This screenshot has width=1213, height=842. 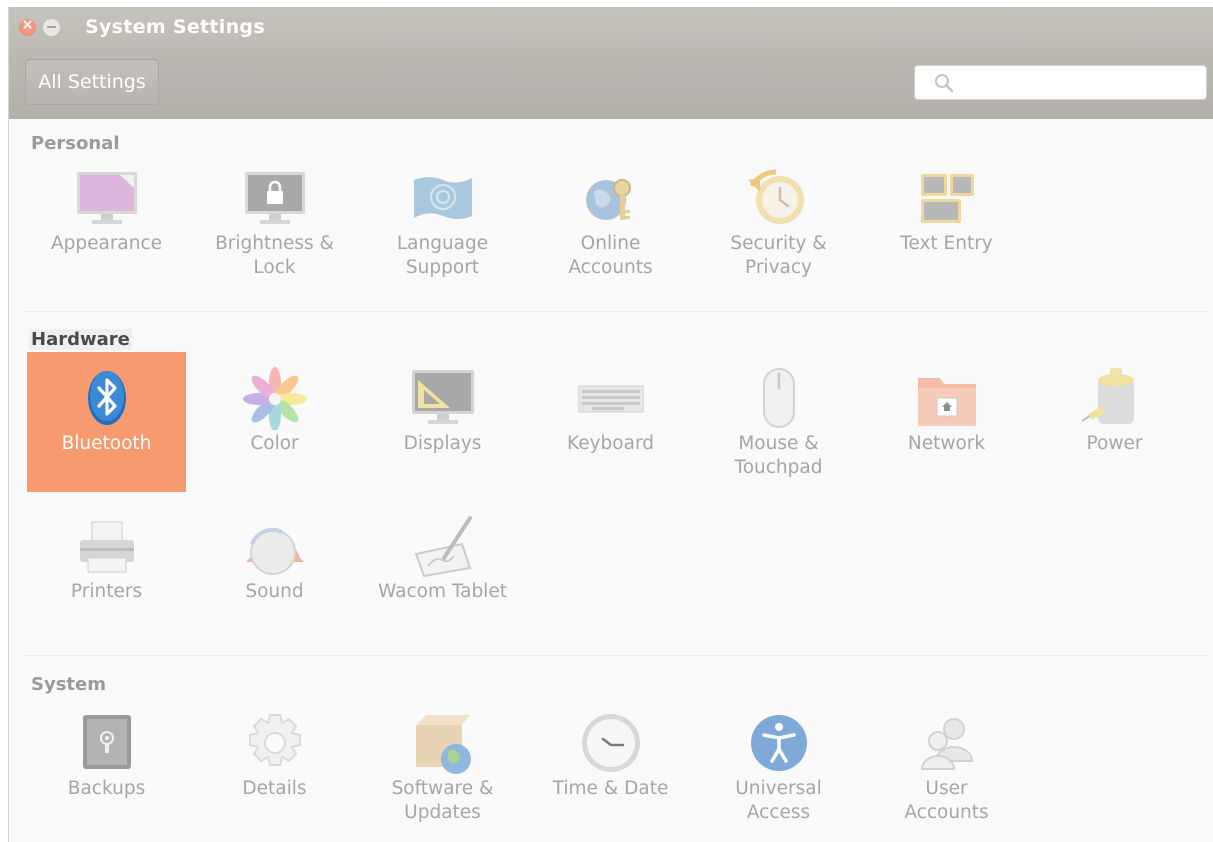 I want to click on item-label: Text Entry, so click(x=946, y=243).